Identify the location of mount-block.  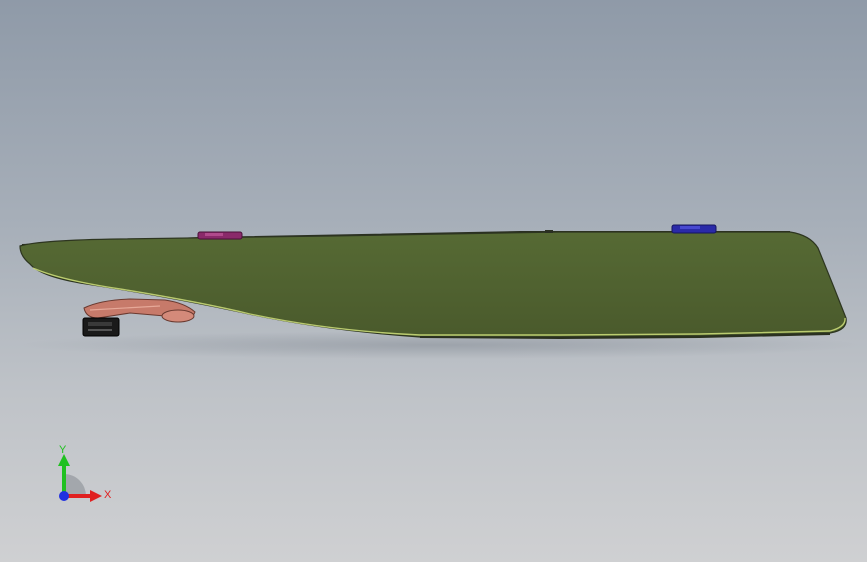
(101, 327).